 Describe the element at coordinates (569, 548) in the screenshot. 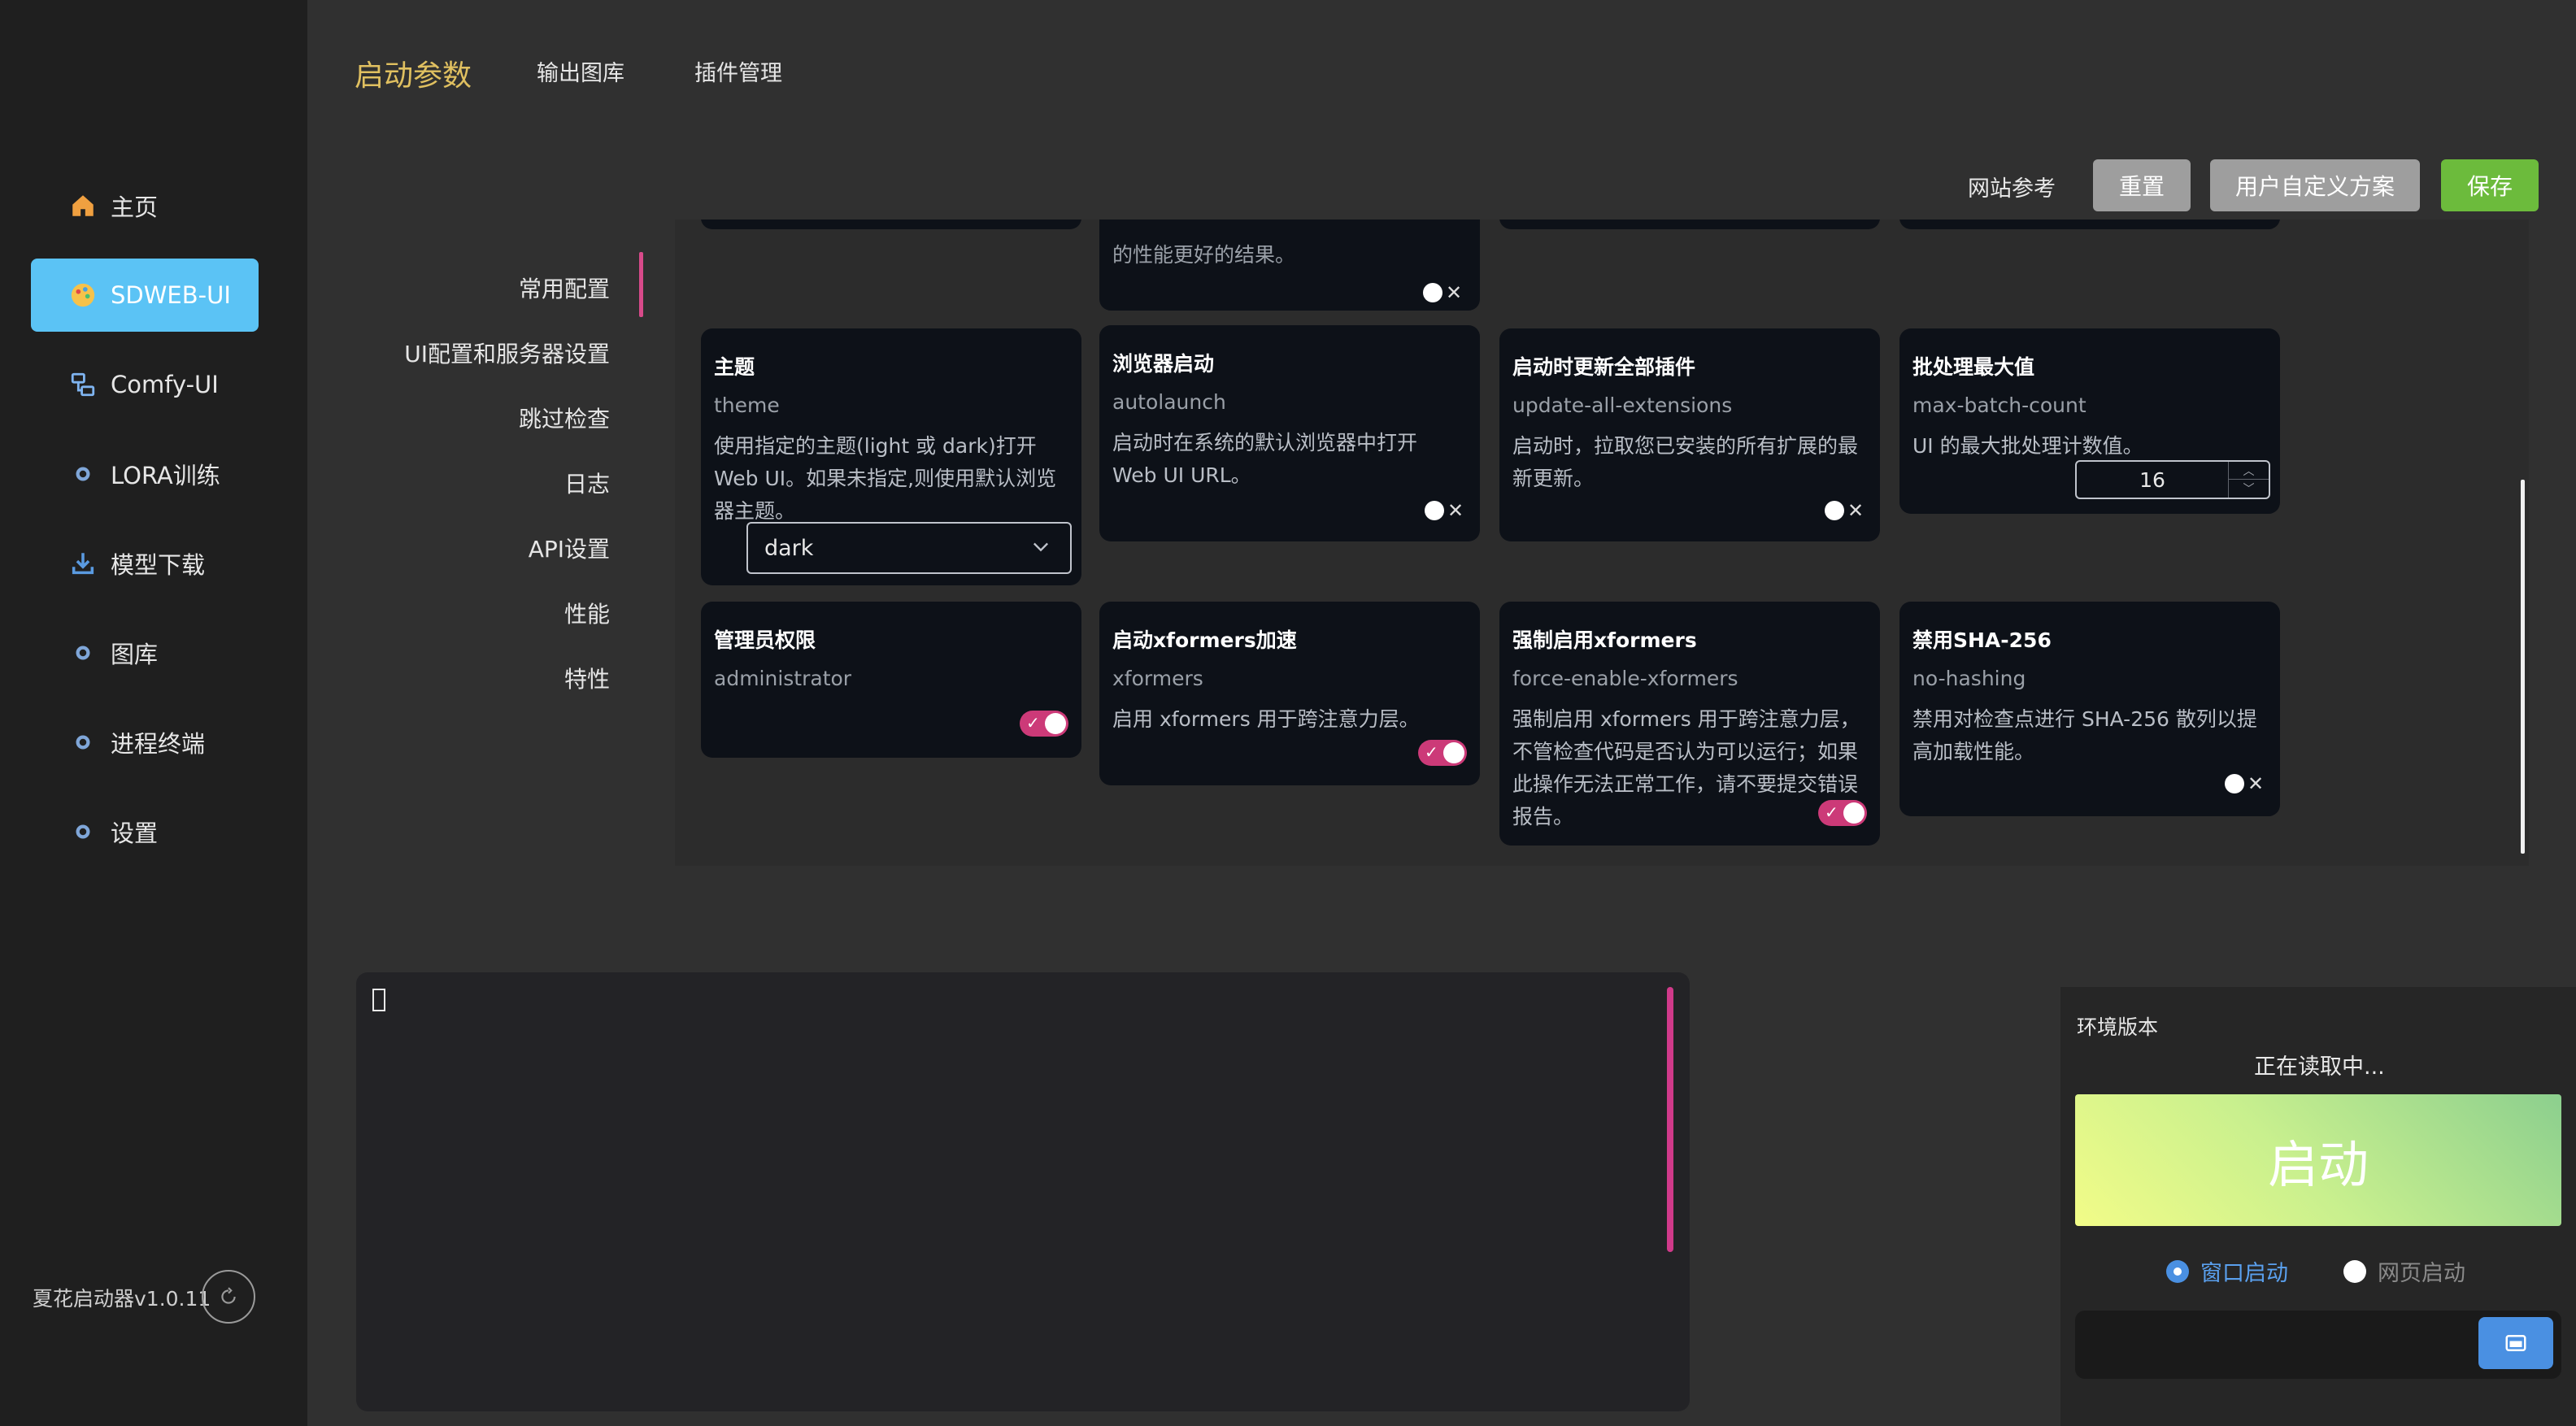

I see `subnav-api: API设置` at that location.